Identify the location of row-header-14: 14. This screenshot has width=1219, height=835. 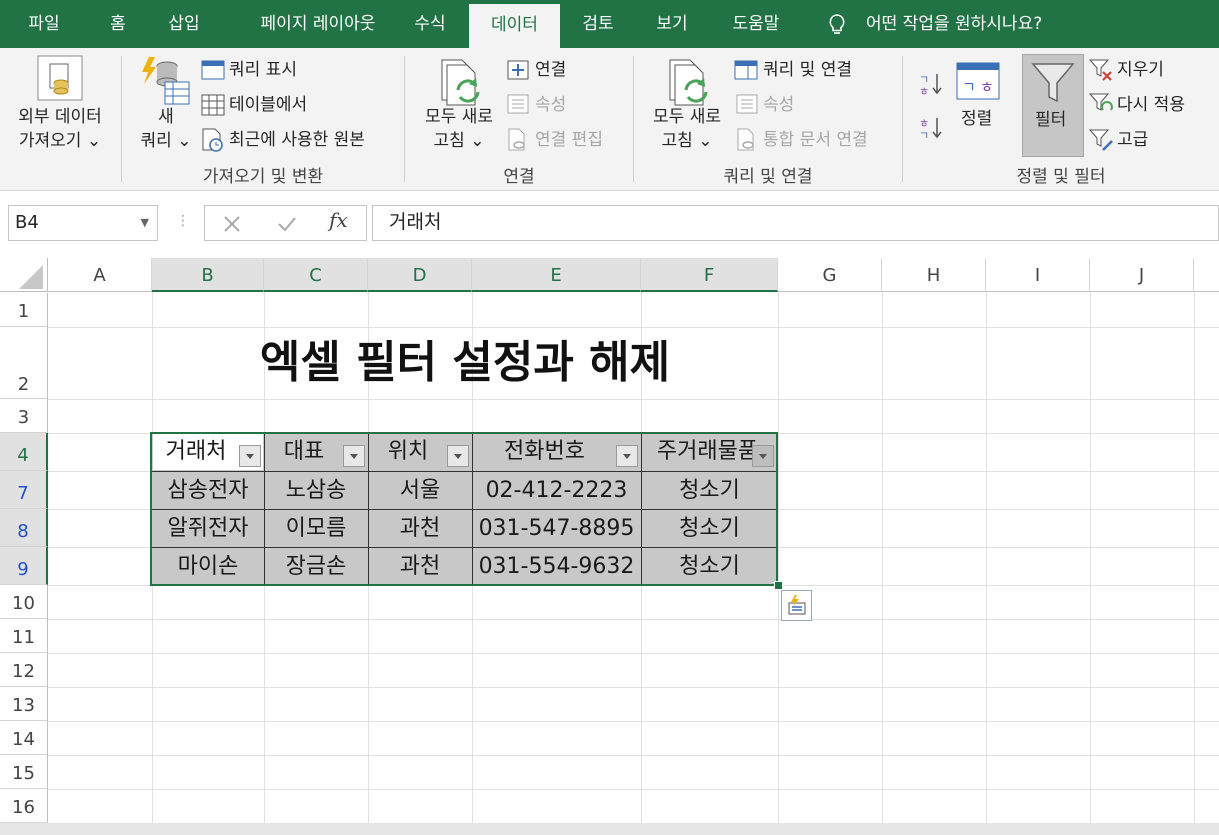
(24, 738).